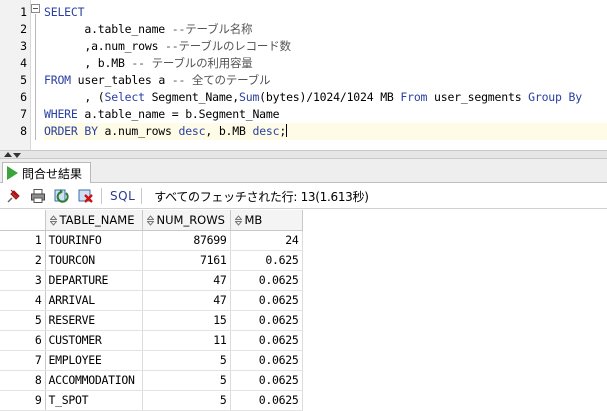 This screenshot has width=607, height=411. Describe the element at coordinates (283, 131) in the screenshot. I see `code-token: ;` at that location.